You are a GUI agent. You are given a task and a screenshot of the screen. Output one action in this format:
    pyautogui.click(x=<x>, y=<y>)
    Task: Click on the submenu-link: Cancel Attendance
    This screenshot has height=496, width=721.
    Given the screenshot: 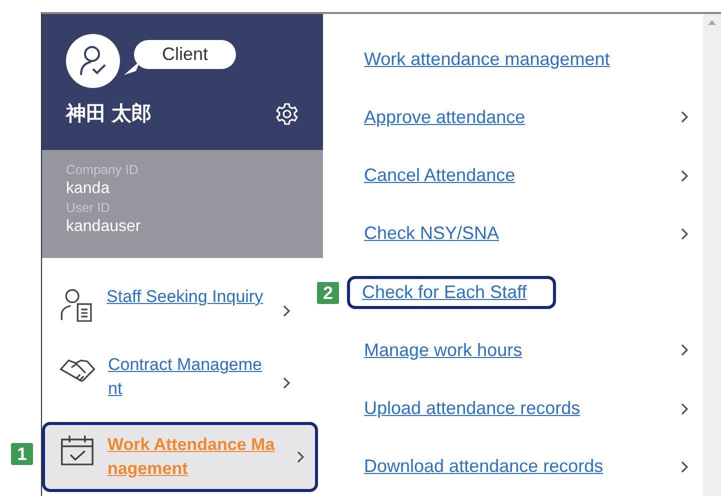 What is the action you would take?
    pyautogui.click(x=439, y=175)
    